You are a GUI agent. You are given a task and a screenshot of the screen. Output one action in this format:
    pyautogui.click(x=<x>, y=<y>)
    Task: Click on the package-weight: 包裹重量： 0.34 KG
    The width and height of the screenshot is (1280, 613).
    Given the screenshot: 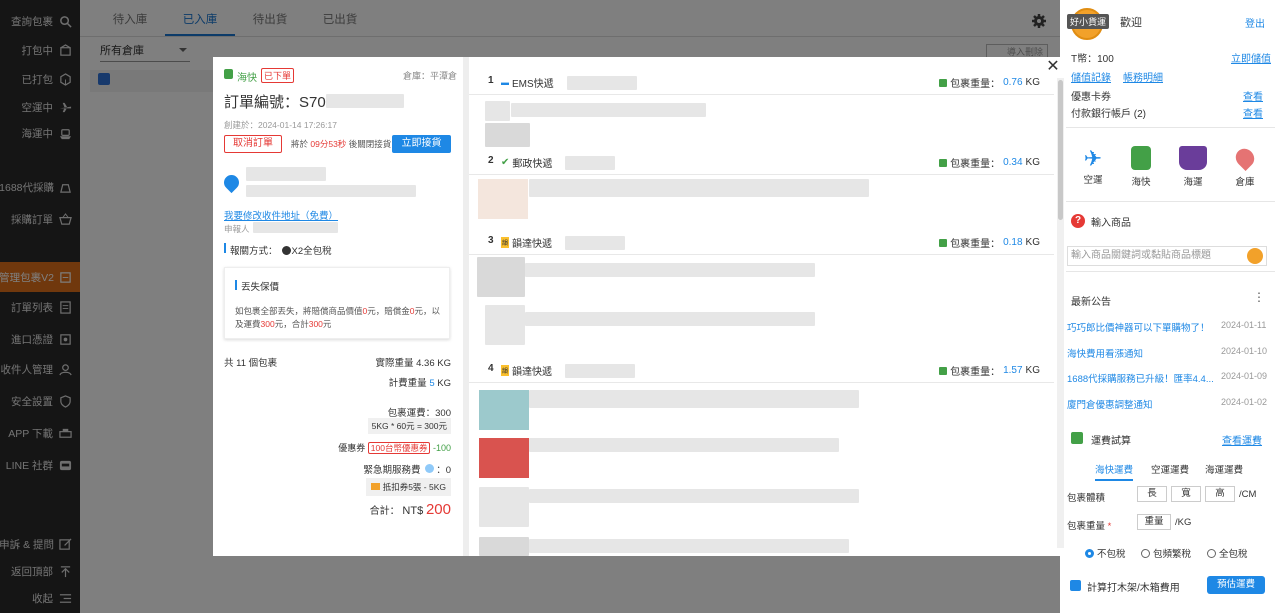 What is the action you would take?
    pyautogui.click(x=989, y=162)
    